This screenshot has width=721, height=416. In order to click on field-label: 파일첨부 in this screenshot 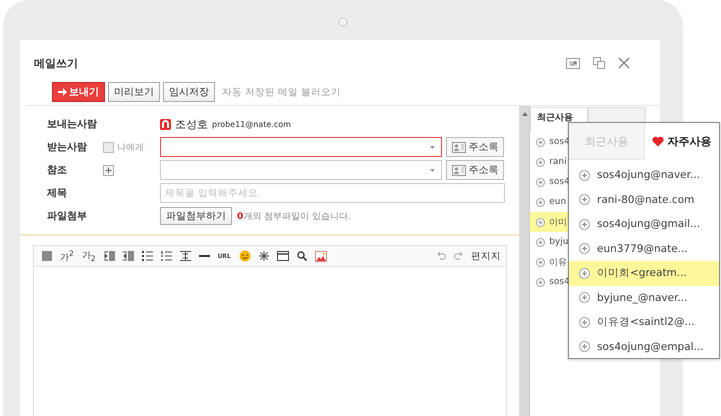, I will do `click(67, 216)`.